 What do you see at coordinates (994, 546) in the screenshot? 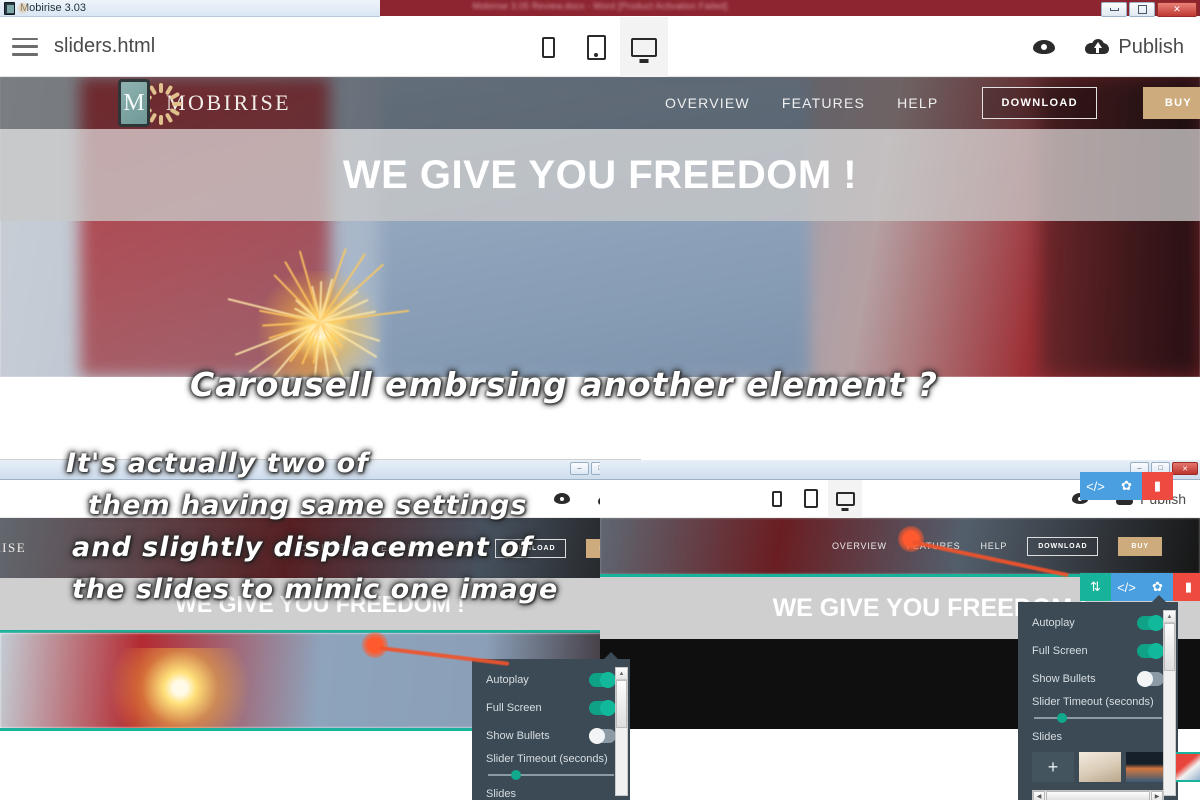
I see `inset-right-nav-help: HELP` at bounding box center [994, 546].